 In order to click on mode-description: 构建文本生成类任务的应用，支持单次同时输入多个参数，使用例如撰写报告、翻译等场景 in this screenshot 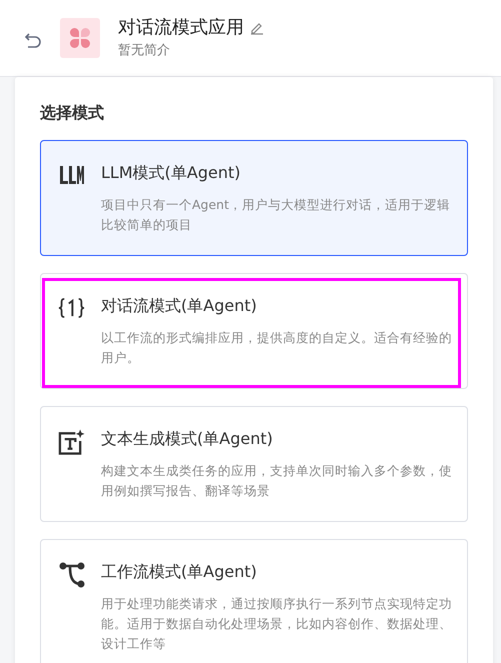, I will do `click(277, 481)`.